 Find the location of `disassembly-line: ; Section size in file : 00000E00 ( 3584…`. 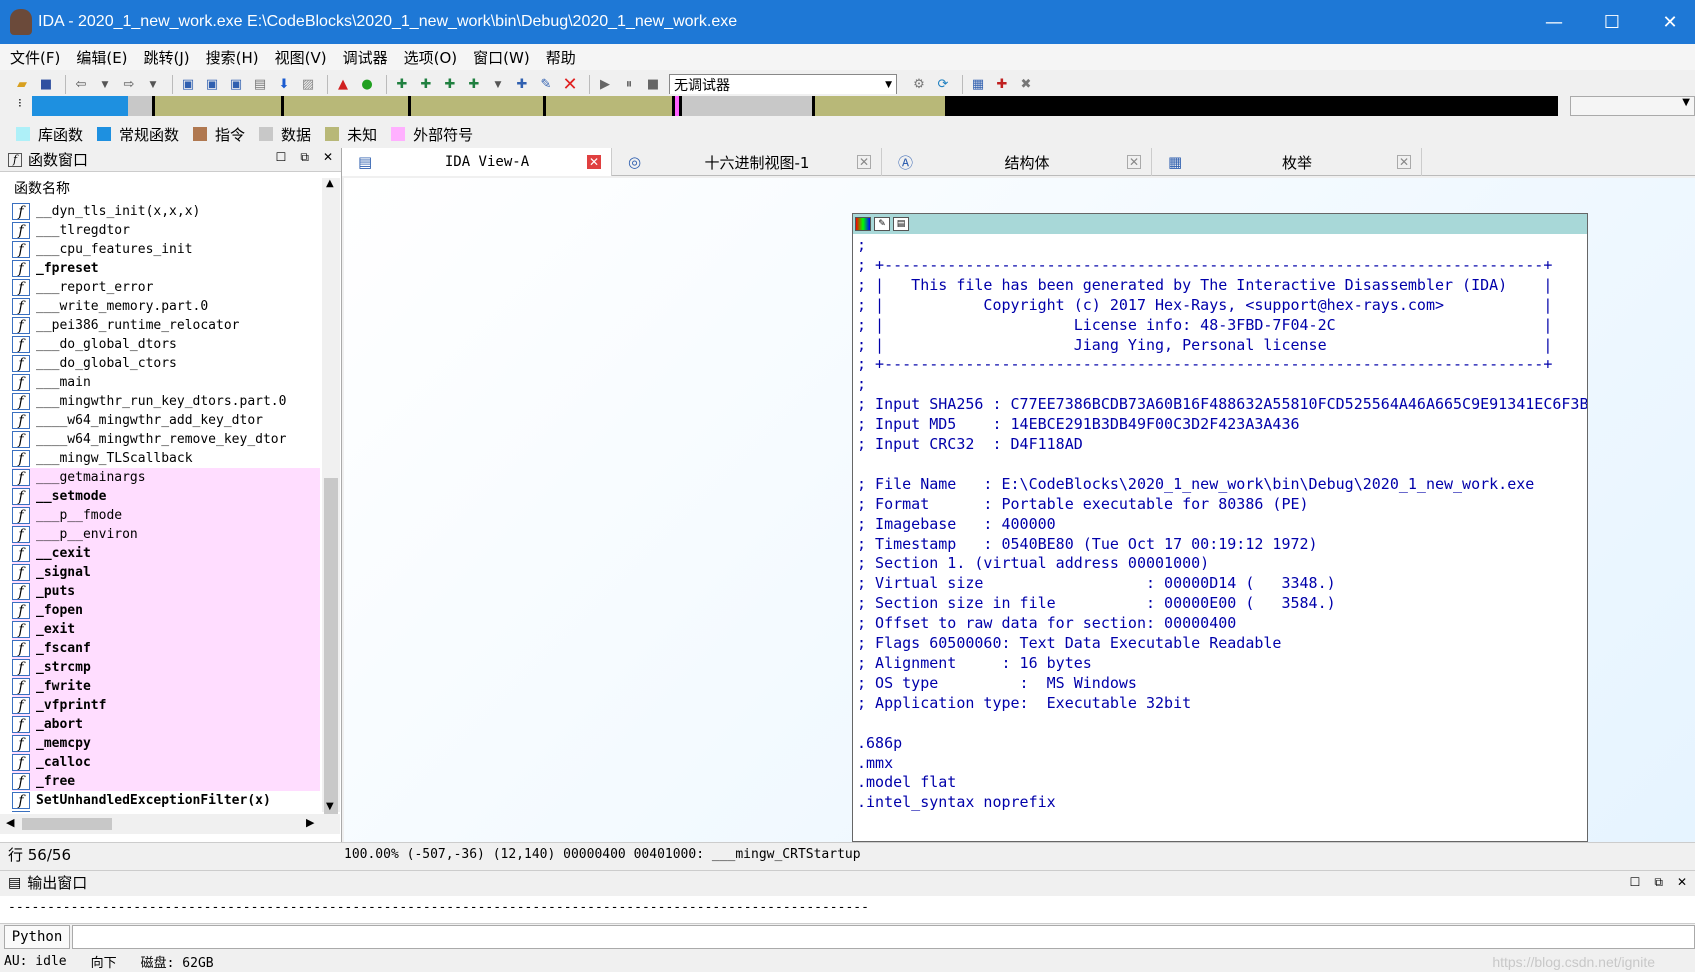

disassembly-line: ; Section size in file : 00000E00 ( 3584… is located at coordinates (1222, 604).